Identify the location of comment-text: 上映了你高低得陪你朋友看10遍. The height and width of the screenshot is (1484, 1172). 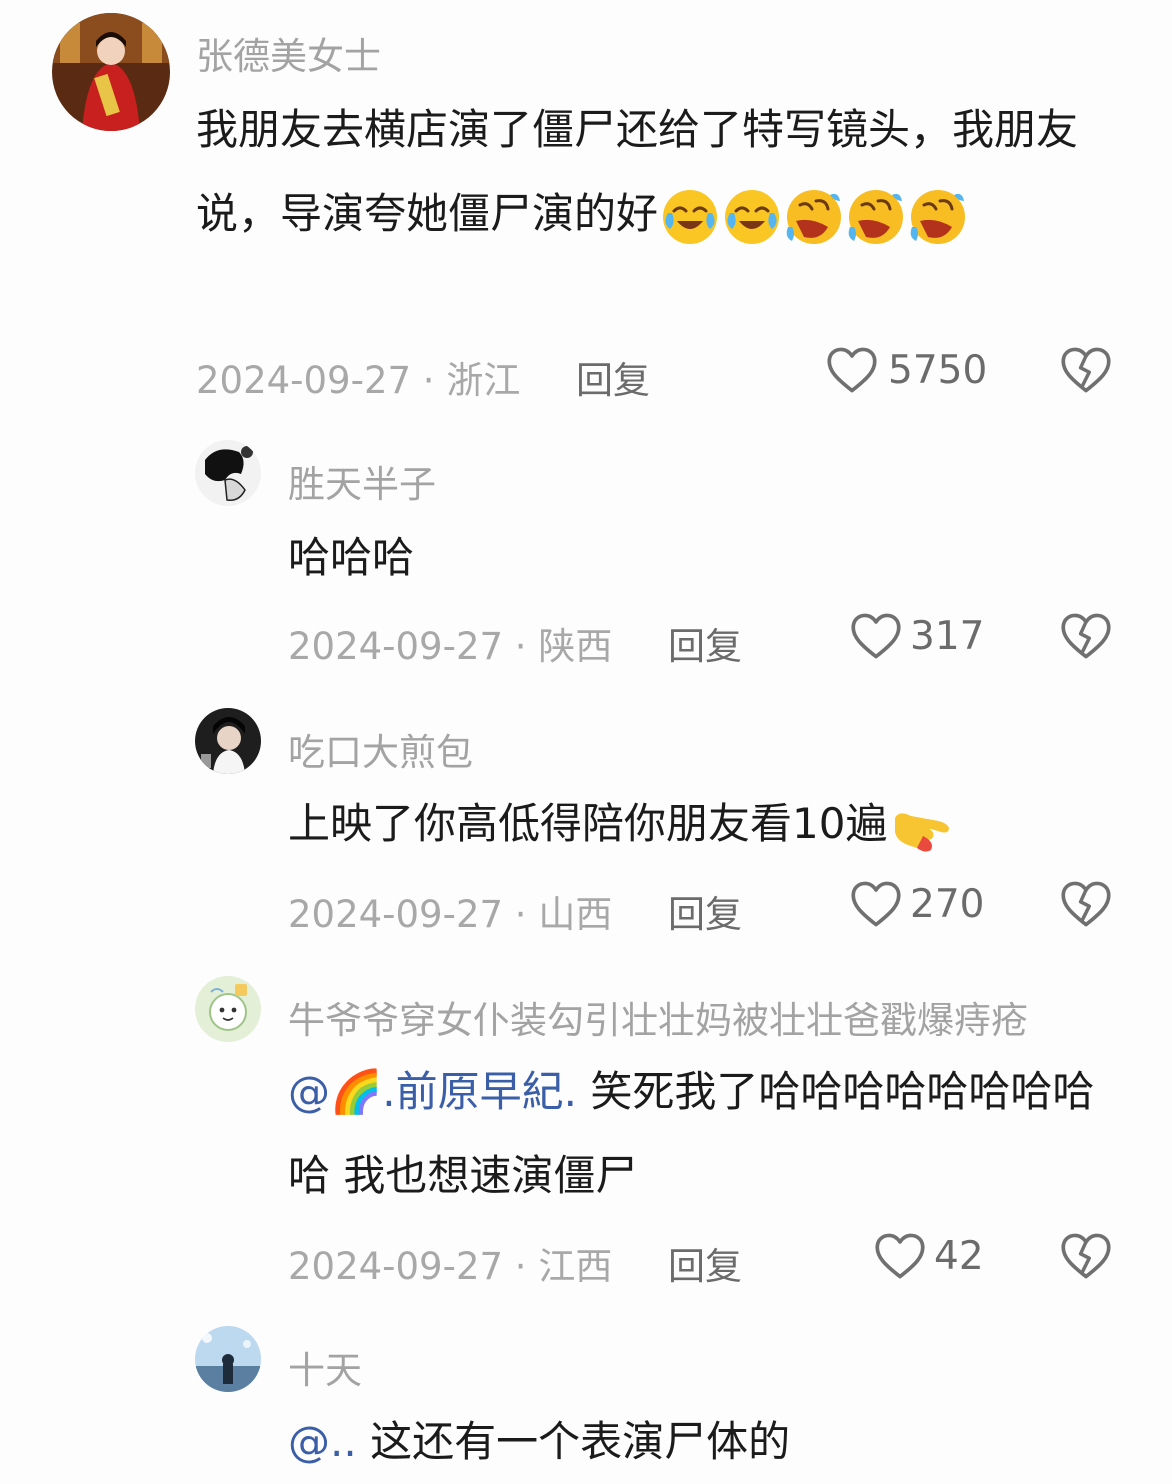
(698, 824).